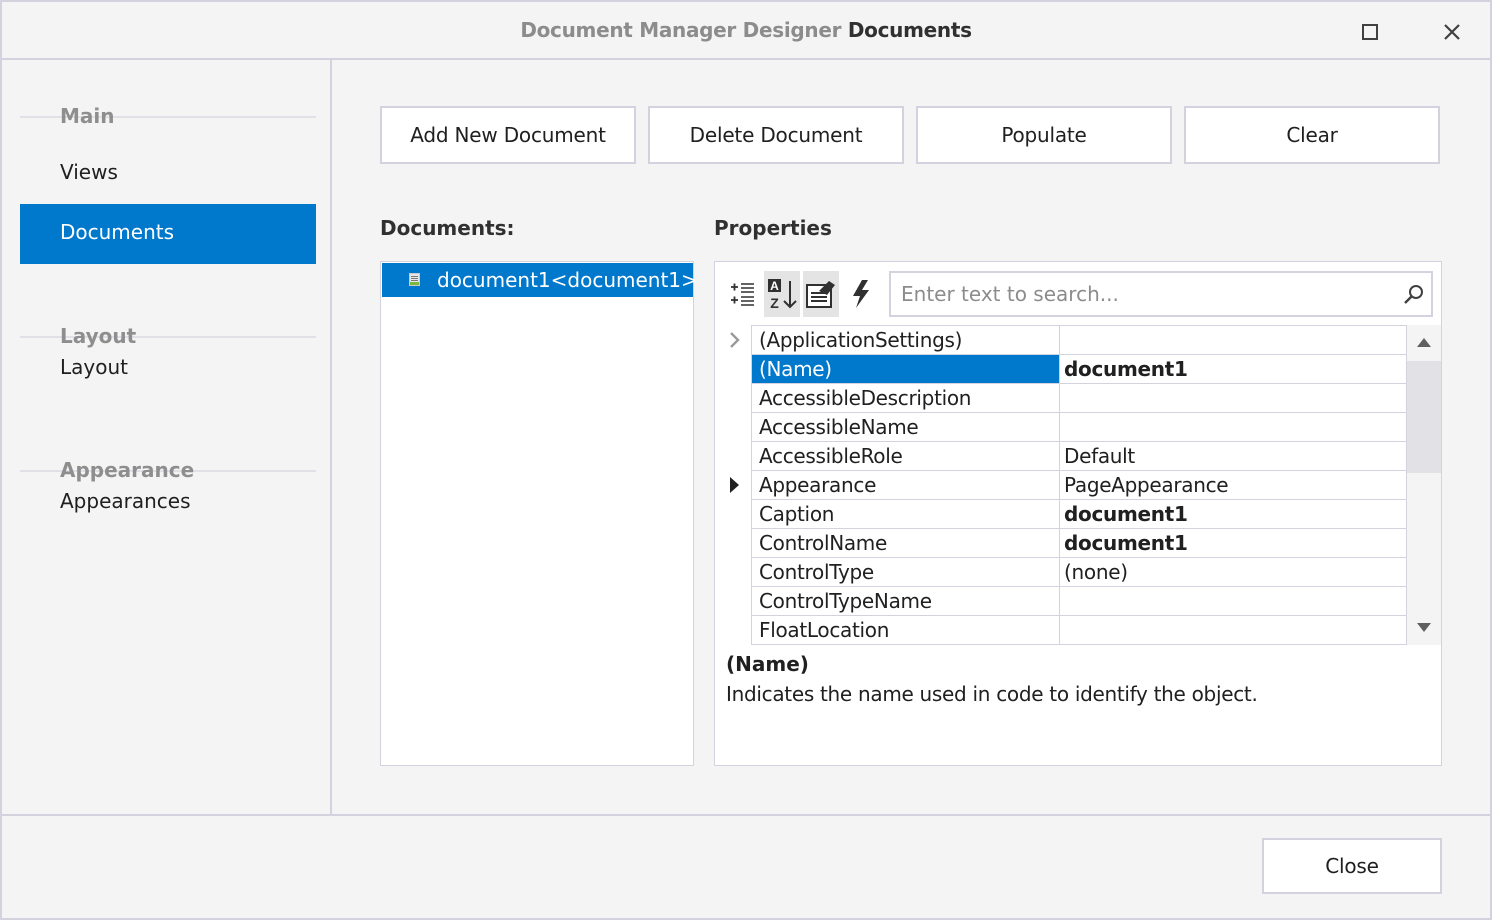 The height and width of the screenshot is (920, 1492). Describe the element at coordinates (94, 367) in the screenshot. I see `sidebar-item-label: Layout` at that location.